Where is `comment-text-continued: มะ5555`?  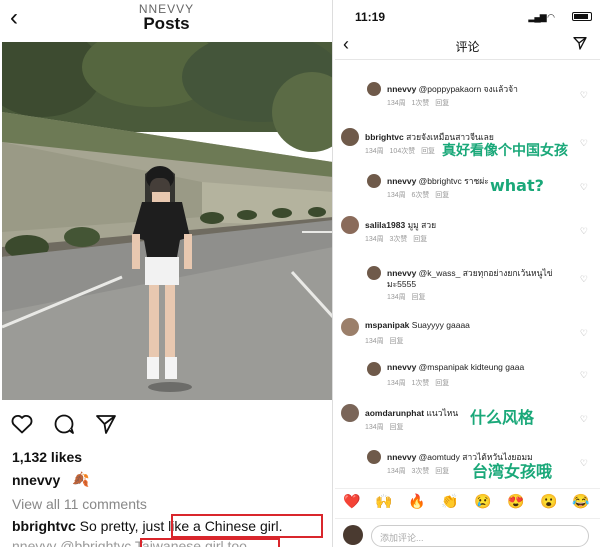 comment-text-continued: มะ5555 is located at coordinates (402, 284).